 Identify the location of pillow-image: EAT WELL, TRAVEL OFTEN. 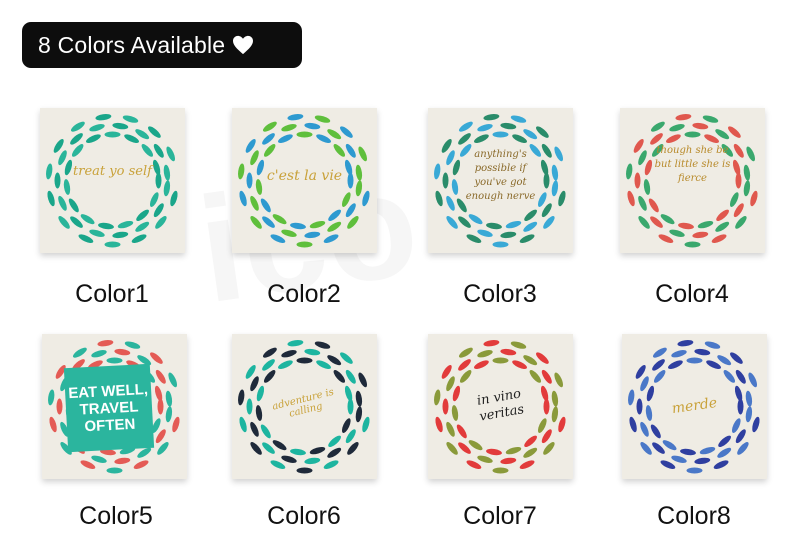
(114, 406).